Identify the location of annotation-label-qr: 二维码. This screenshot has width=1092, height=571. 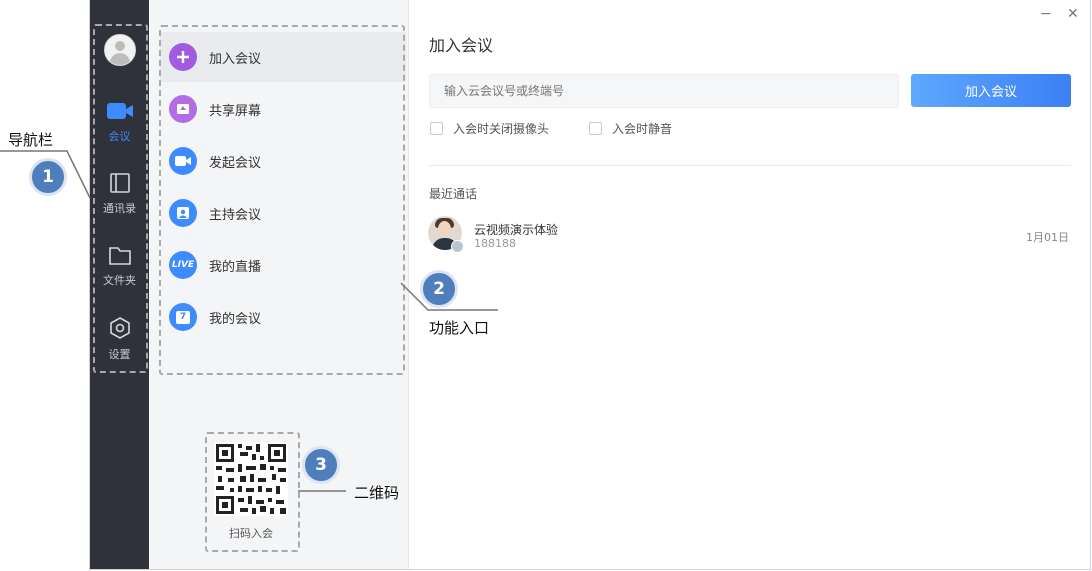
(377, 493).